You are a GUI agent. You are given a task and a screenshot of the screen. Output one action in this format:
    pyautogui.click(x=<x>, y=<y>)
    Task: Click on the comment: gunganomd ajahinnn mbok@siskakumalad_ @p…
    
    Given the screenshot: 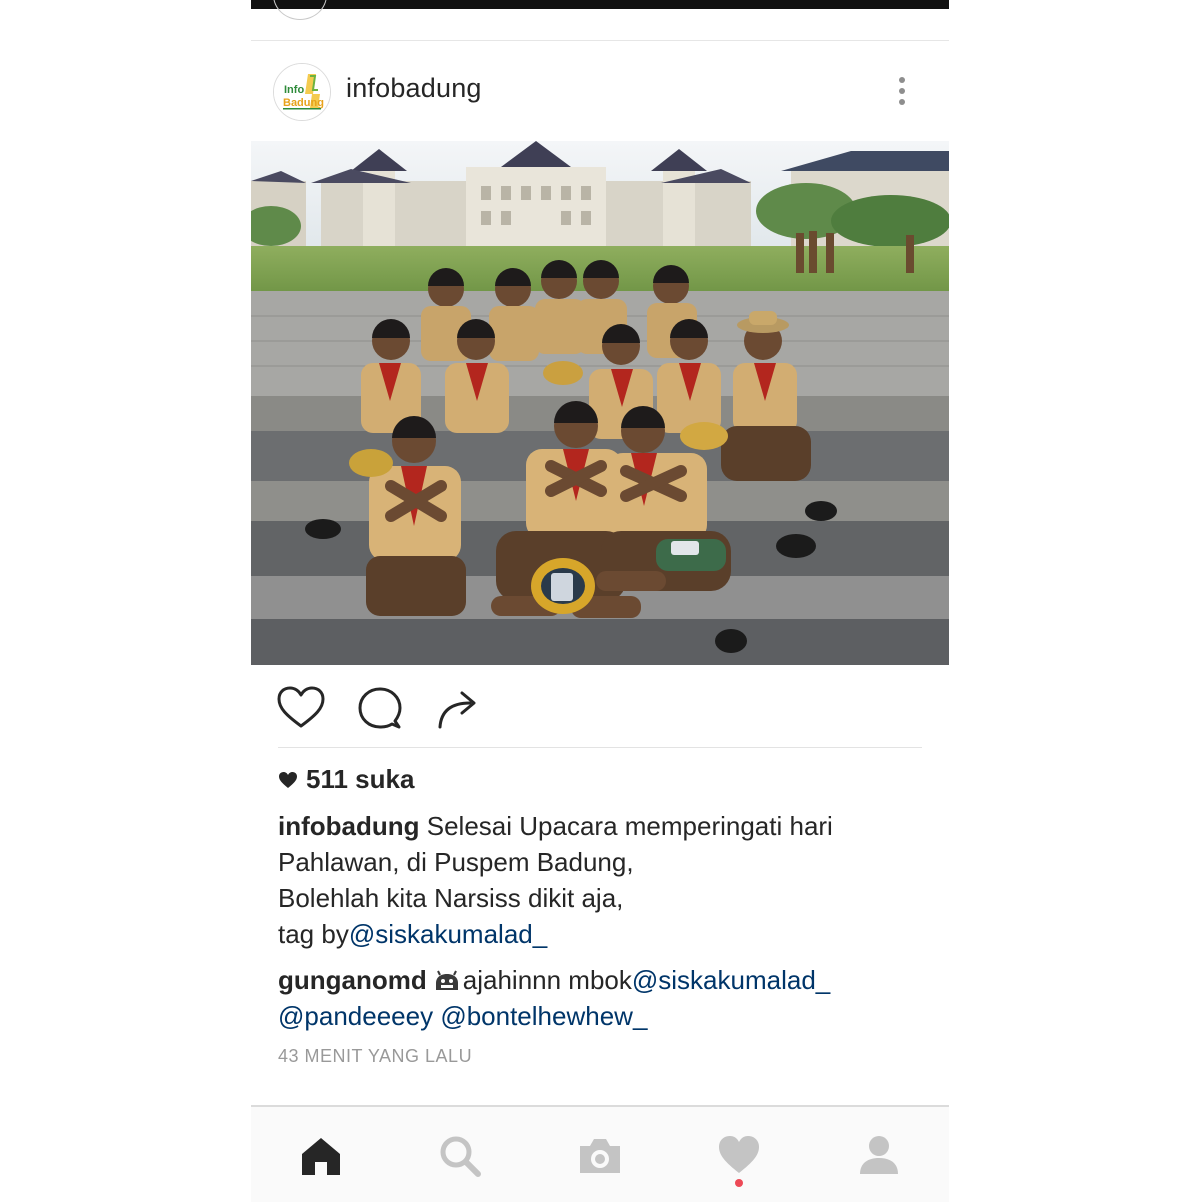 What is the action you would take?
    pyautogui.click(x=598, y=998)
    